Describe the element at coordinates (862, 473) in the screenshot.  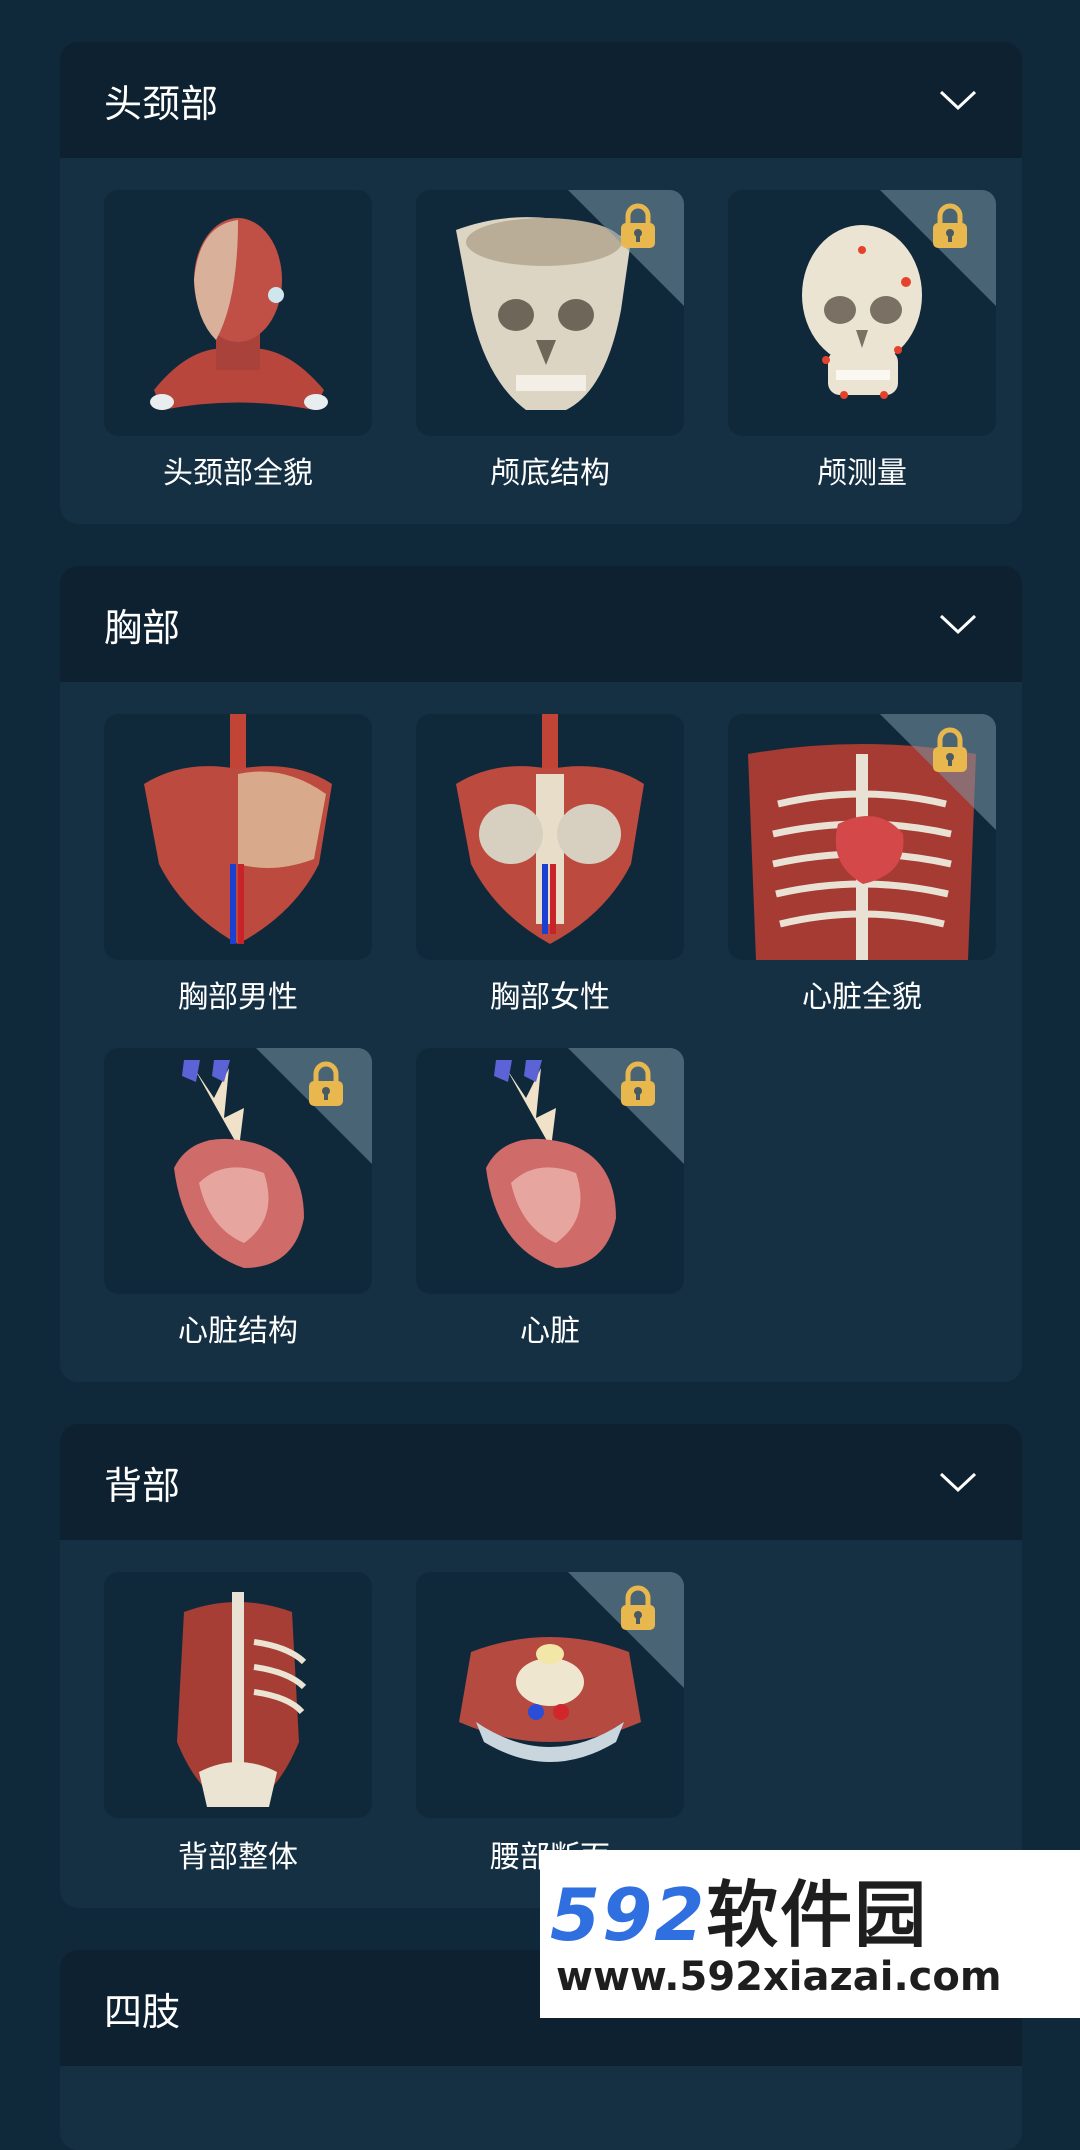
I see `model-label: 颅测量` at that location.